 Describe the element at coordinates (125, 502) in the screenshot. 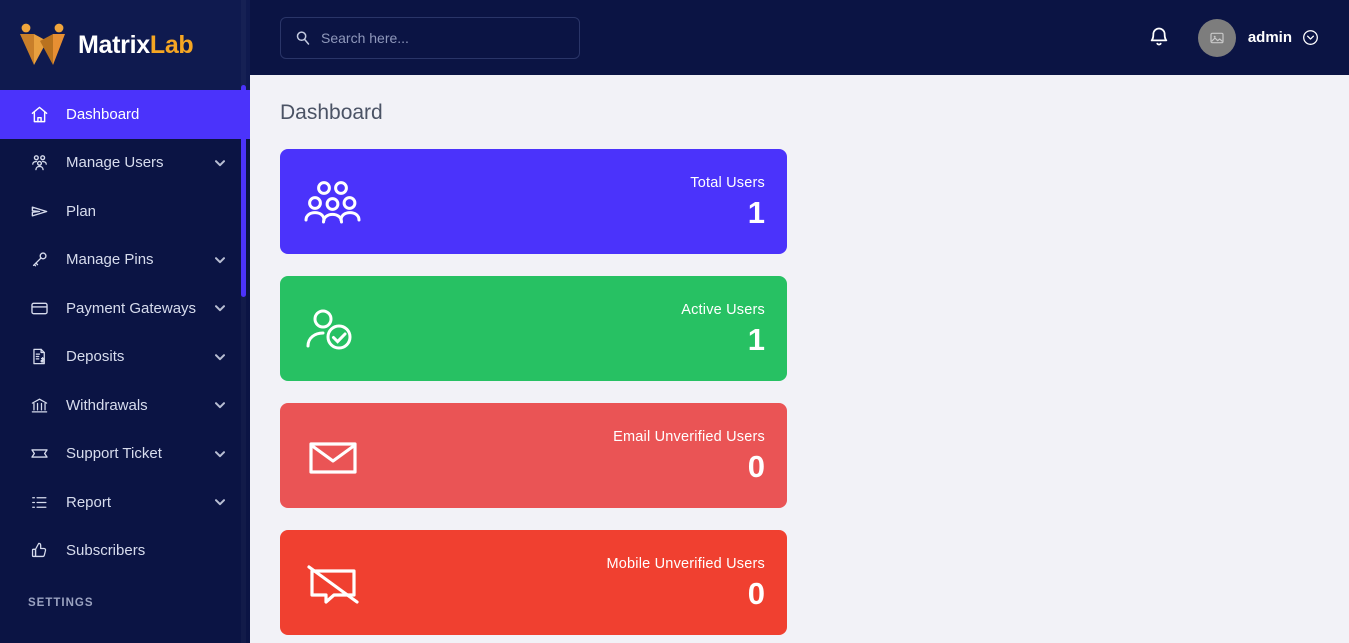

I see `sidebar-item-report: Report` at that location.